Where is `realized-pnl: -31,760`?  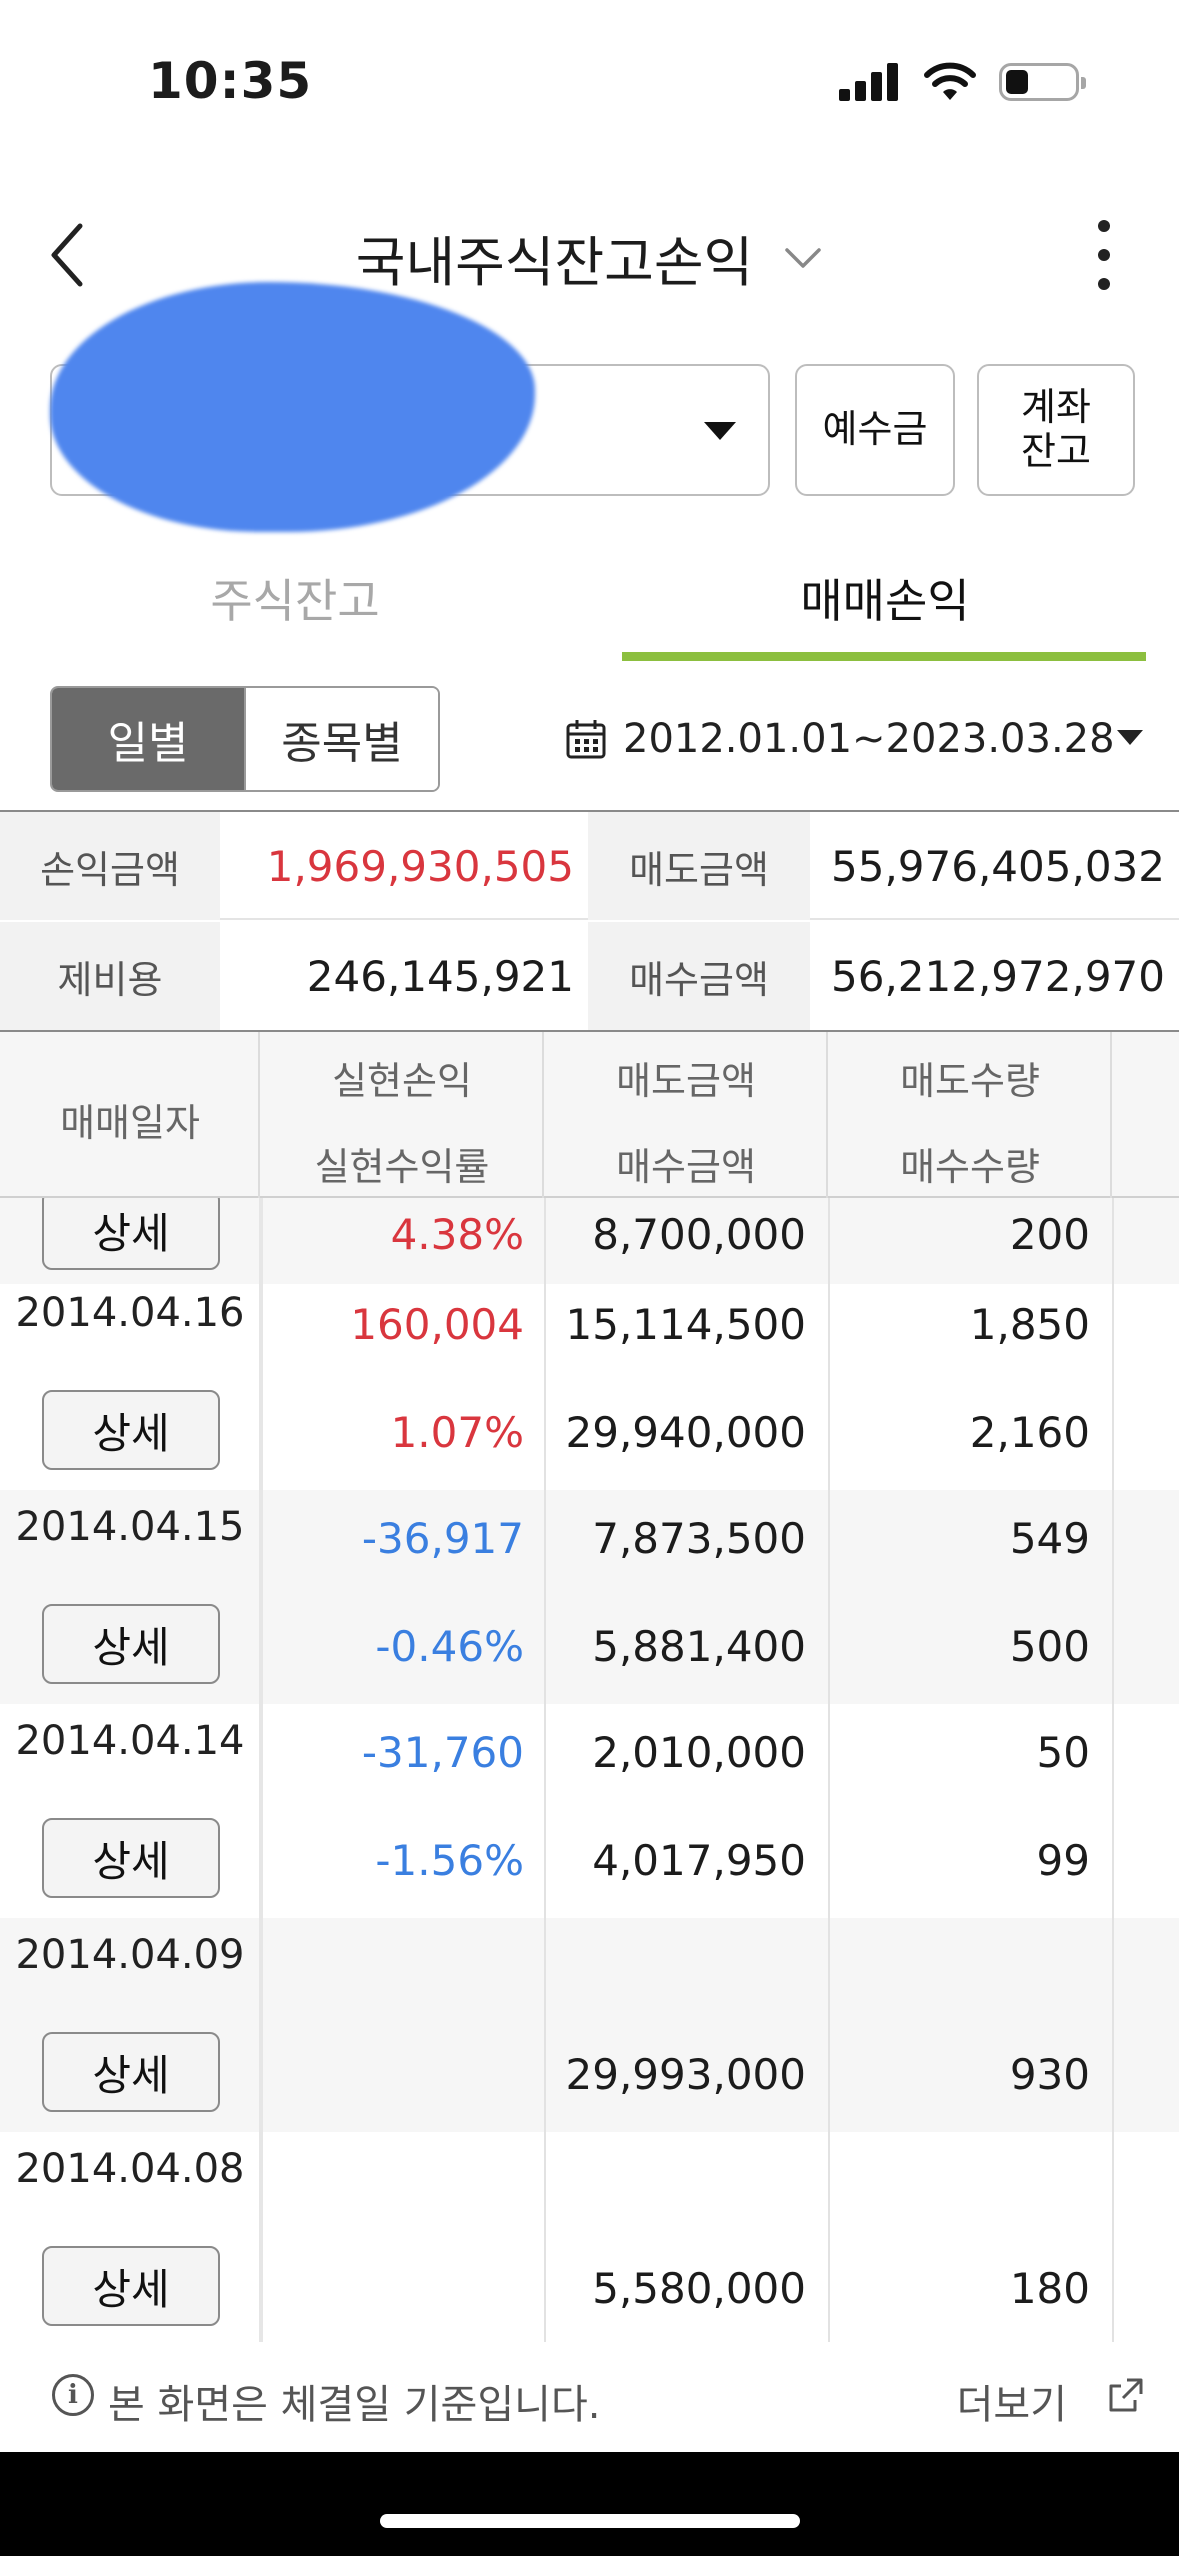
realized-pnl: -31,760 is located at coordinates (442, 1752).